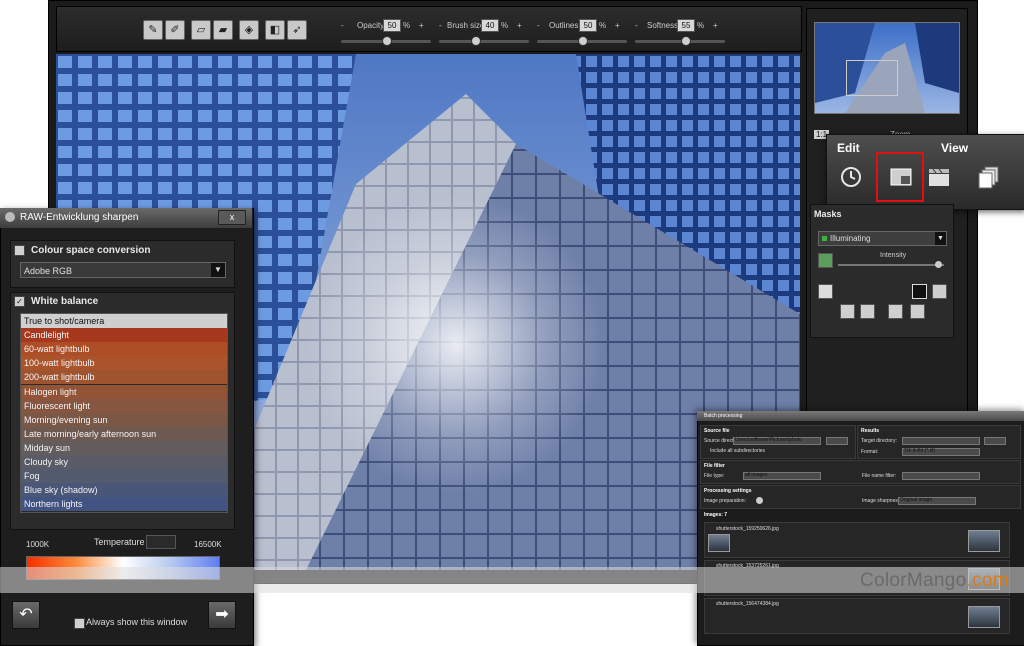 Image resolution: width=1024 pixels, height=646 pixels. What do you see at coordinates (175, 30) in the screenshot?
I see `brush-stroke-icon: ✐` at bounding box center [175, 30].